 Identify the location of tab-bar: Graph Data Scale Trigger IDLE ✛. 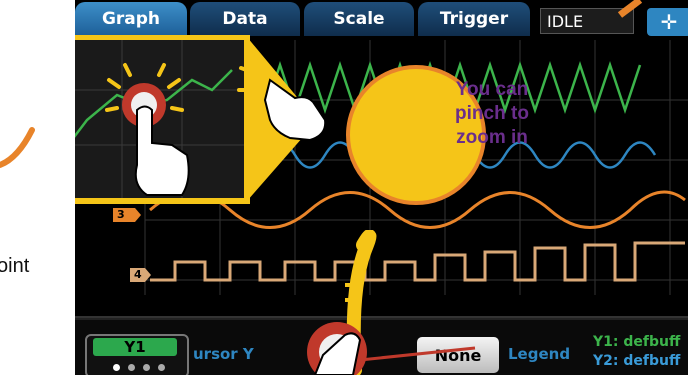
(381, 20).